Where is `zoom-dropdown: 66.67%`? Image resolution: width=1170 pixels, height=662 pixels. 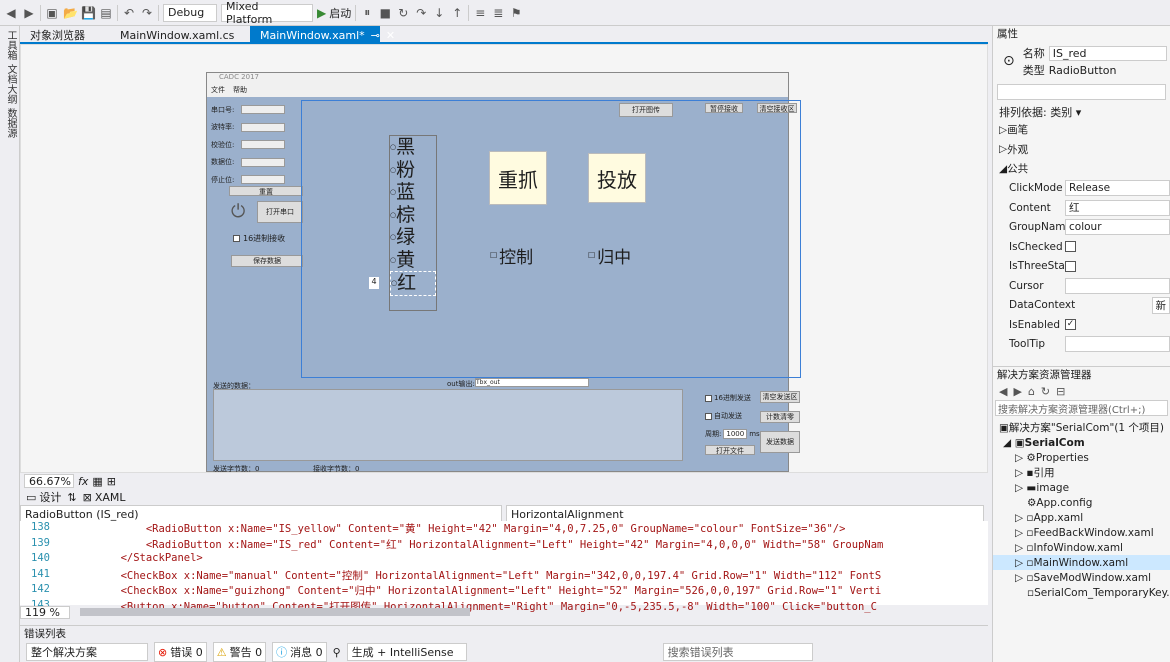 zoom-dropdown: 66.67% is located at coordinates (49, 481).